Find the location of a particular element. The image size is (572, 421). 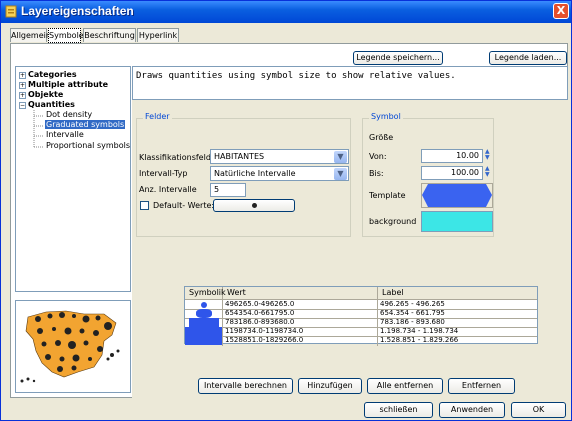

table-header: Symbolik Wert Label is located at coordinates (361, 293).